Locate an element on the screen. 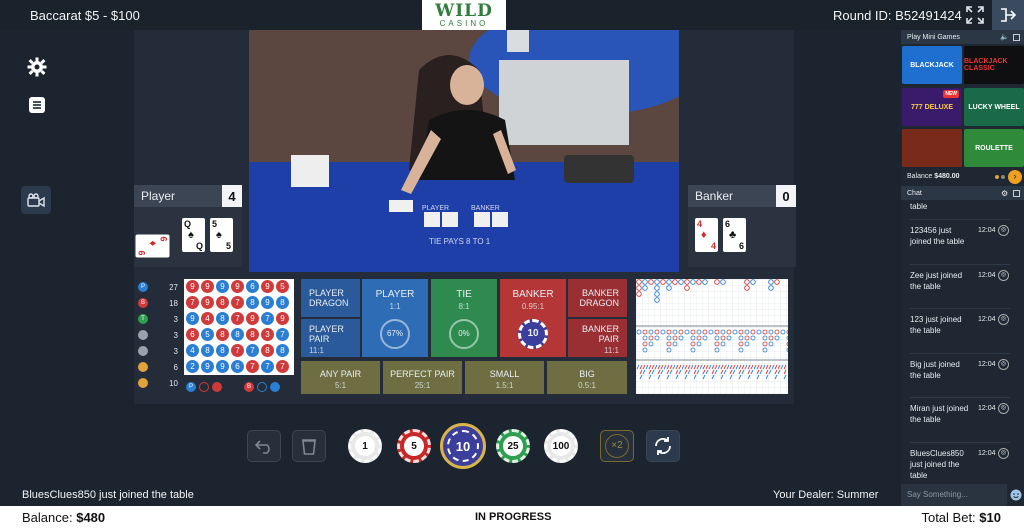  predict-banker: B is located at coordinates (249, 387).